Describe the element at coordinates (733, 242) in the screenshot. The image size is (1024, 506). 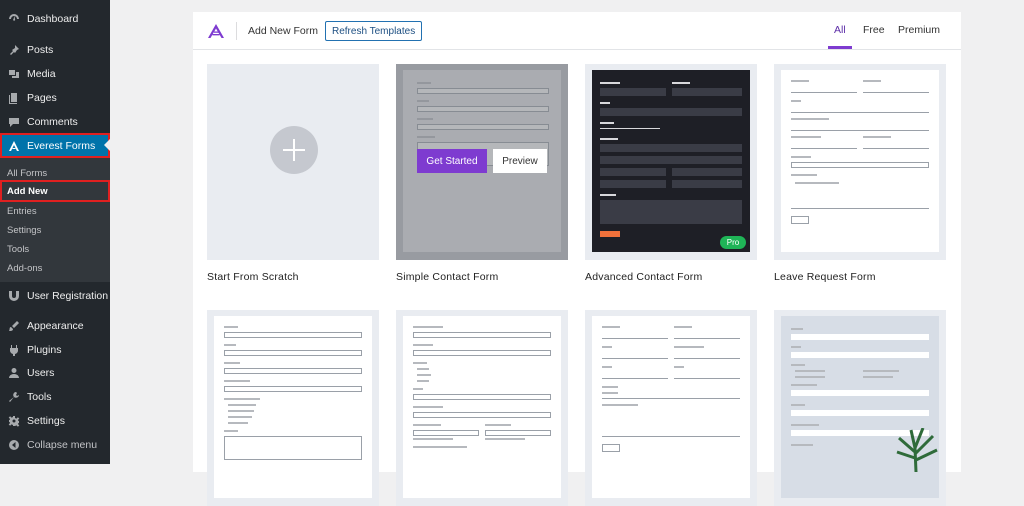
I see `pro-badge: Pro` at that location.